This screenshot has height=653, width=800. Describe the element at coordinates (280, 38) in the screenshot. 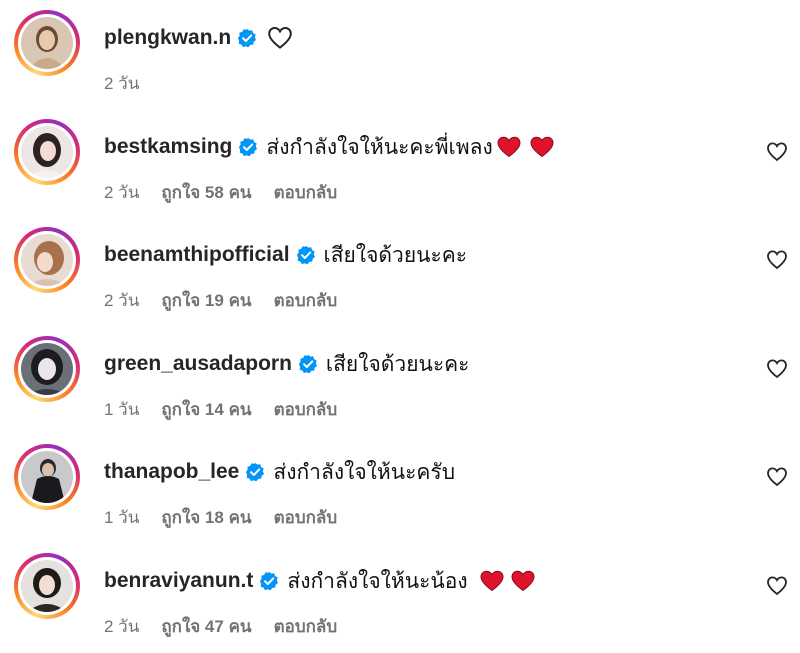

I see `heart-outline-icon` at that location.